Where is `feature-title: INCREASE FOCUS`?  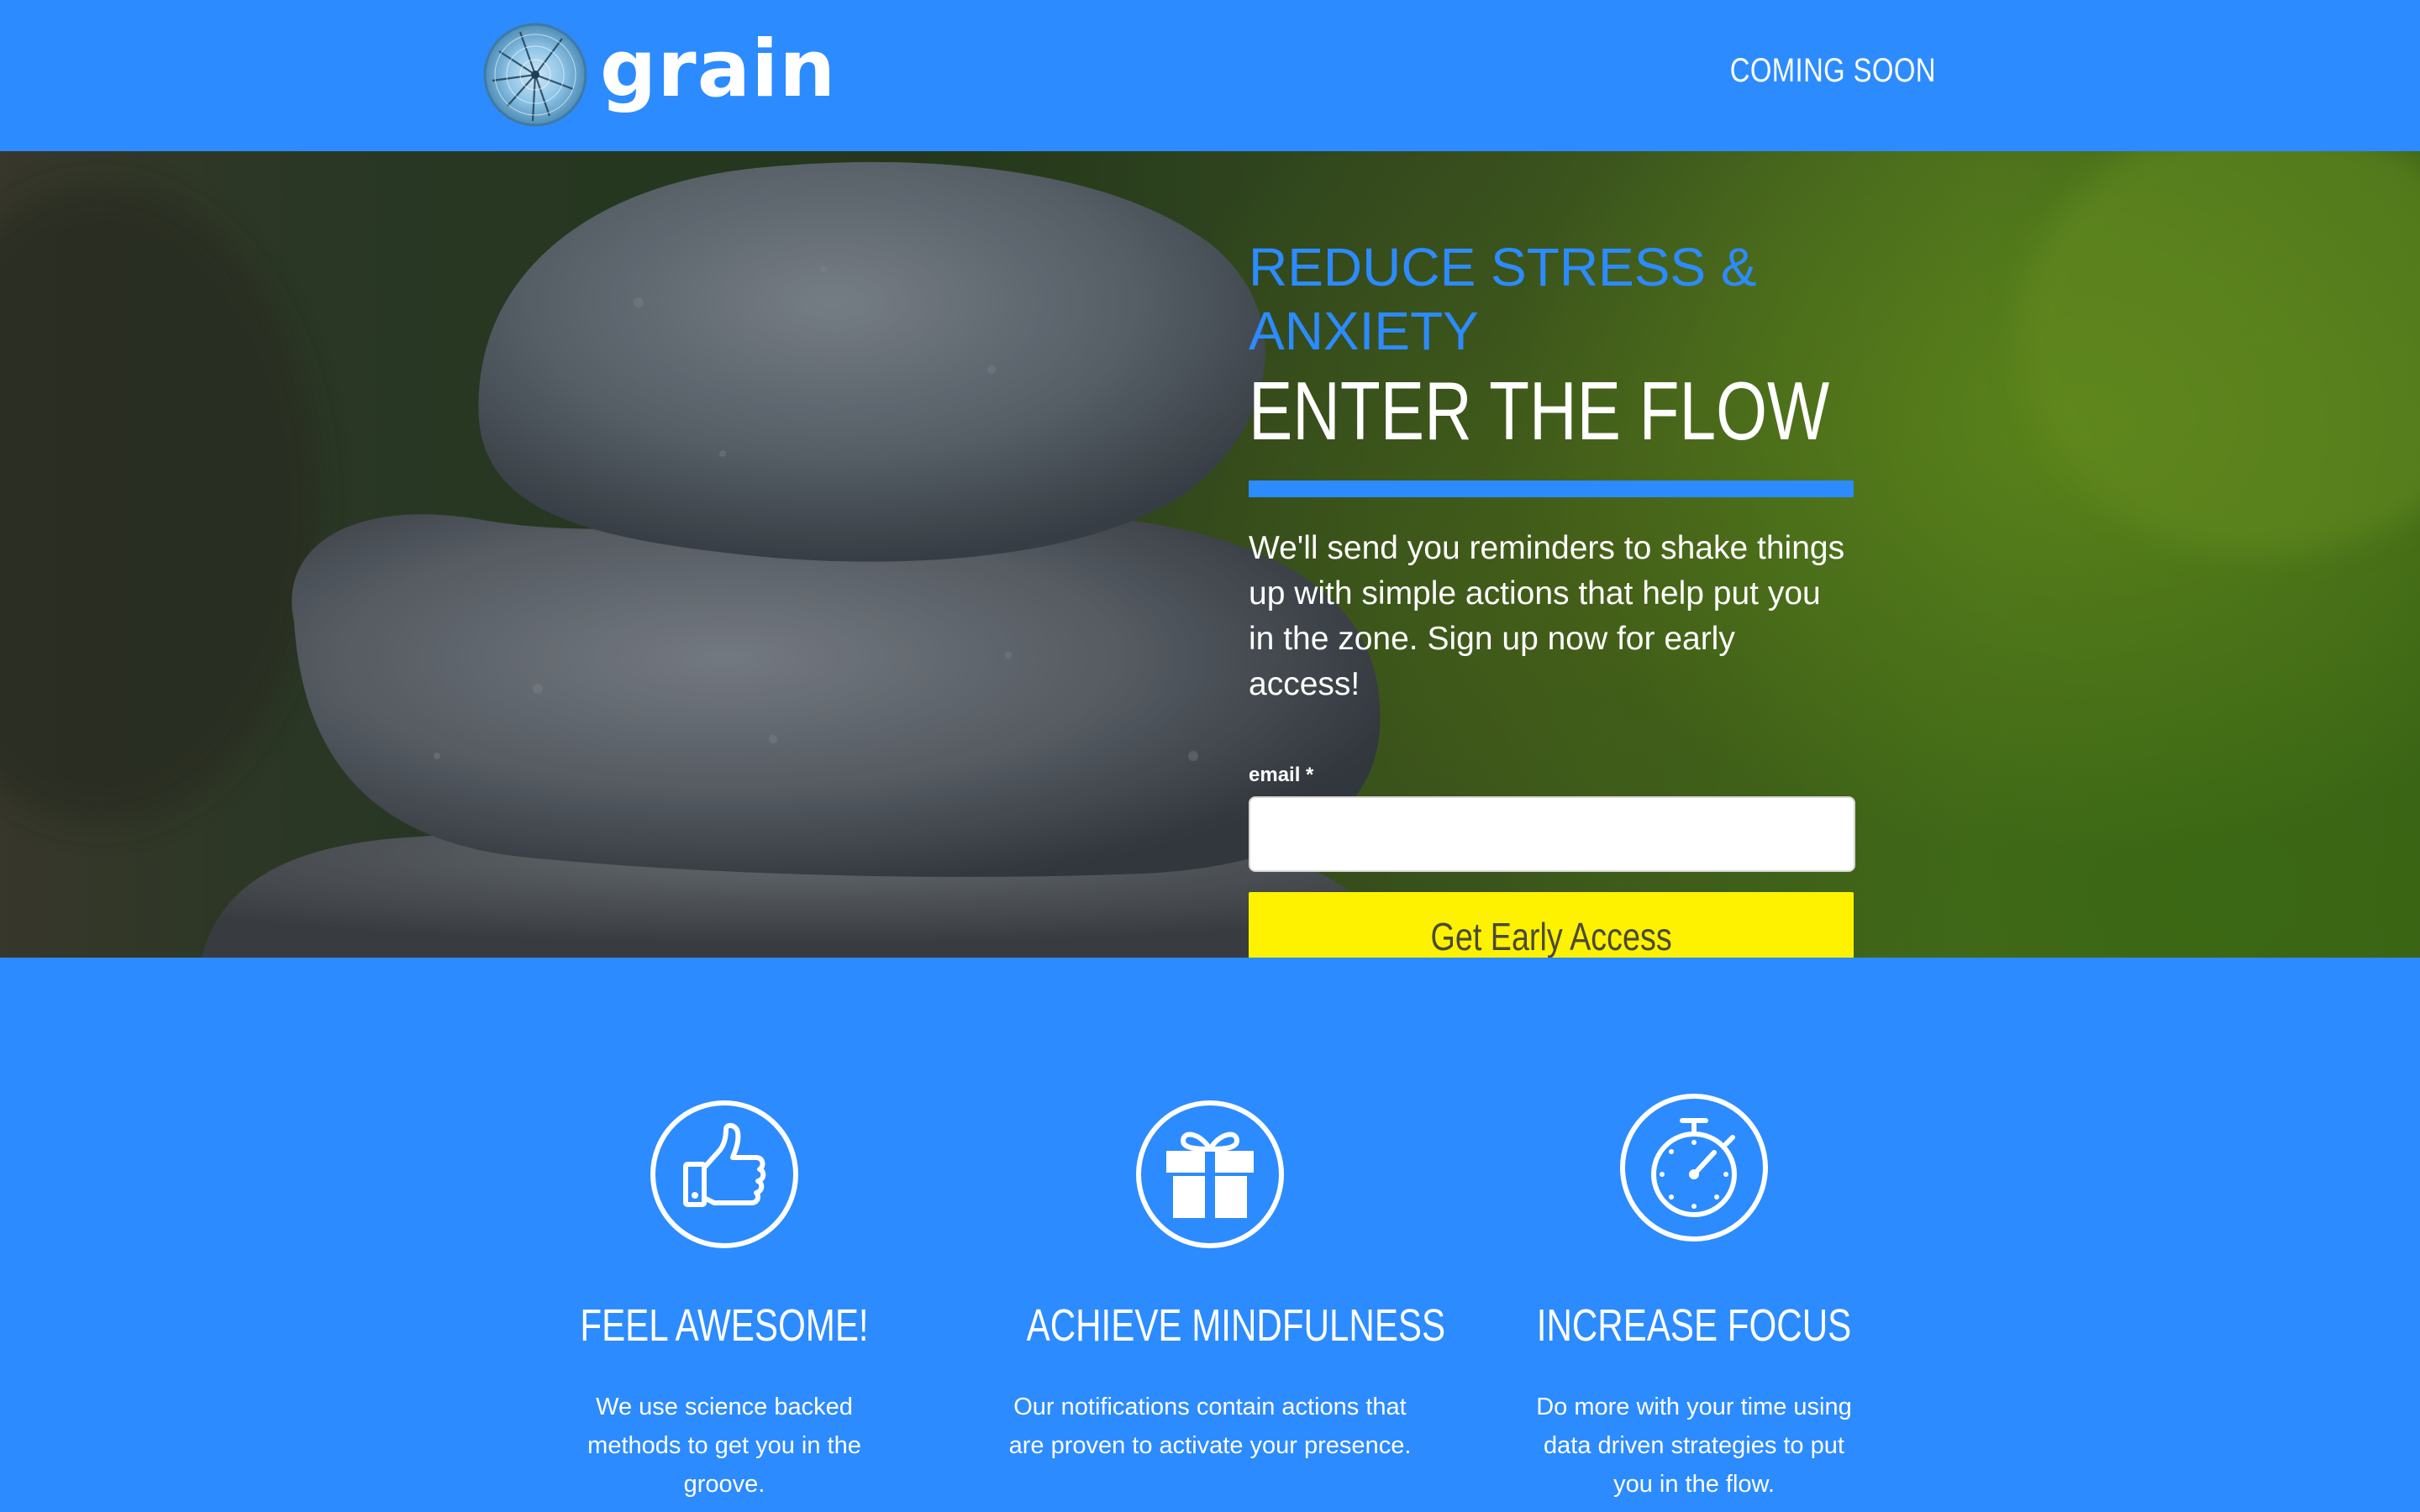 feature-title: INCREASE FOCUS is located at coordinates (1694, 1325).